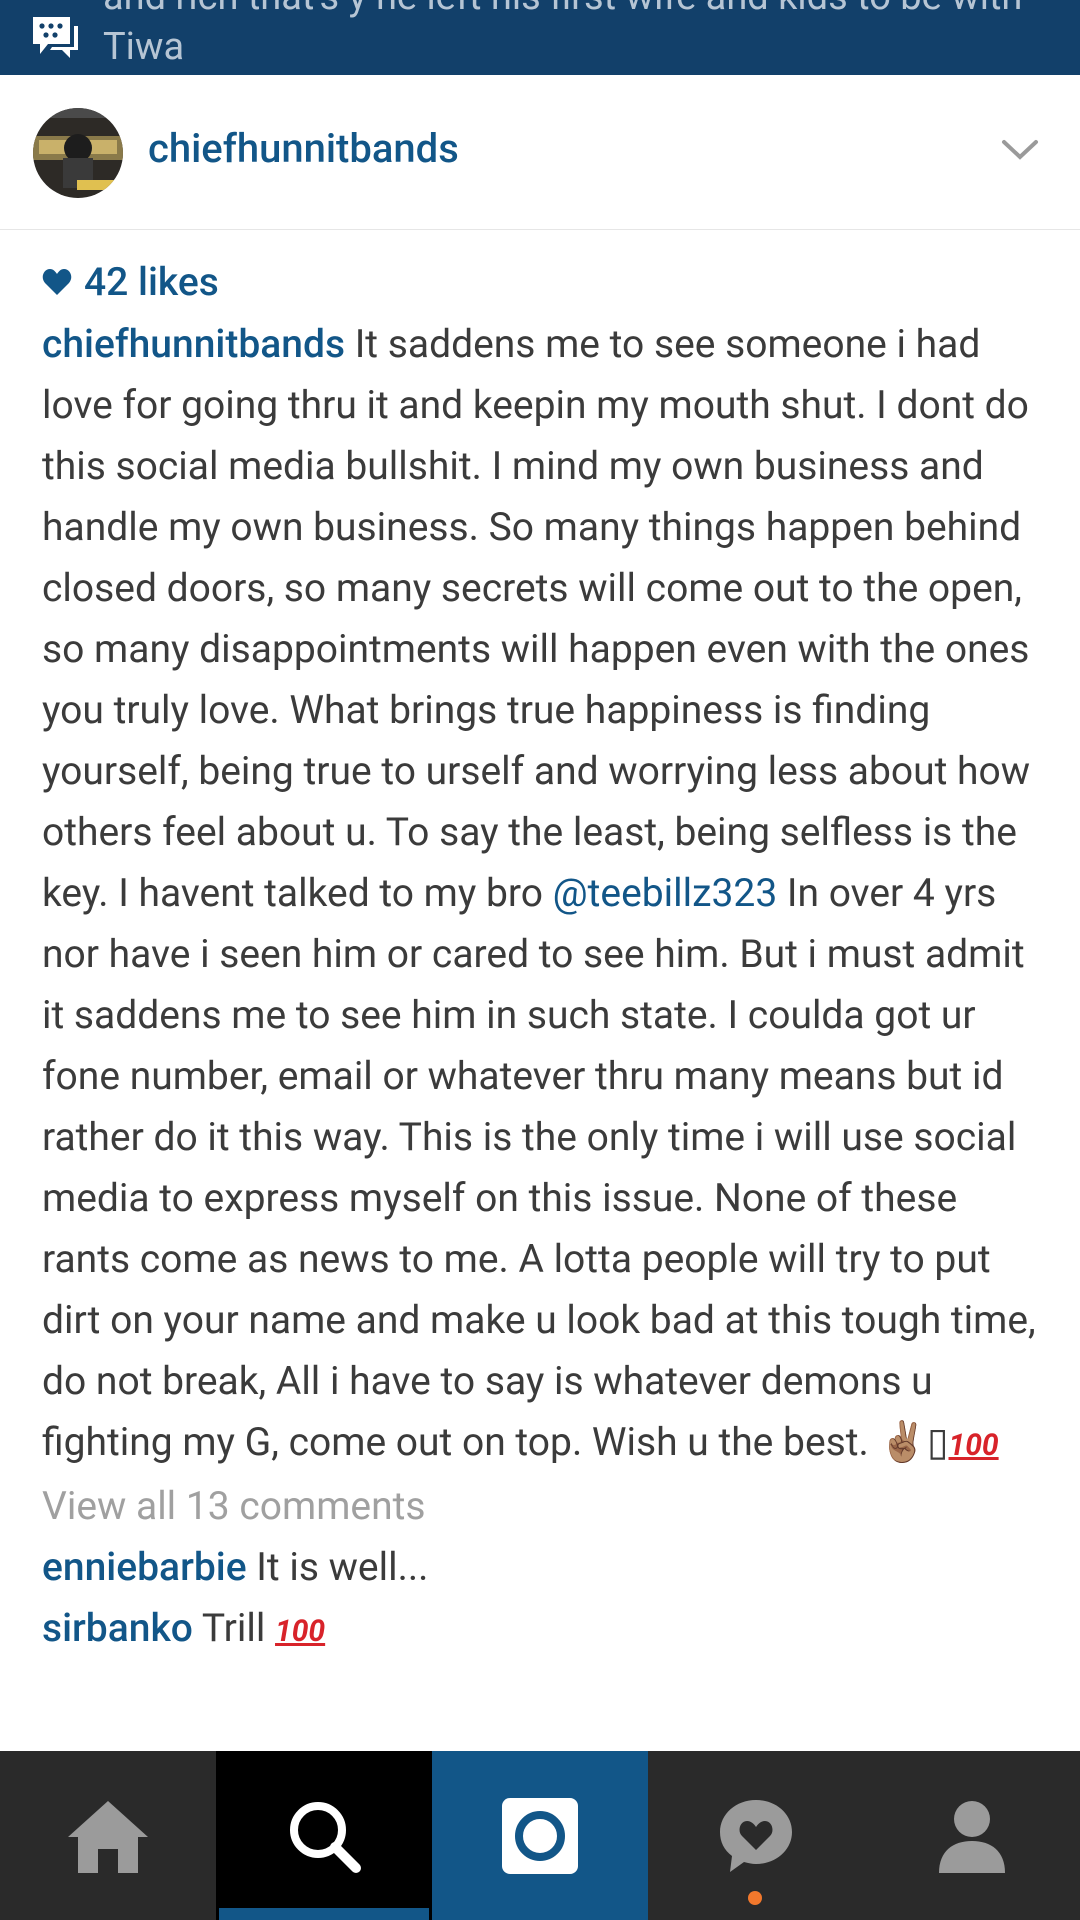 The width and height of the screenshot is (1080, 1920). I want to click on search-icon, so click(325, 1837).